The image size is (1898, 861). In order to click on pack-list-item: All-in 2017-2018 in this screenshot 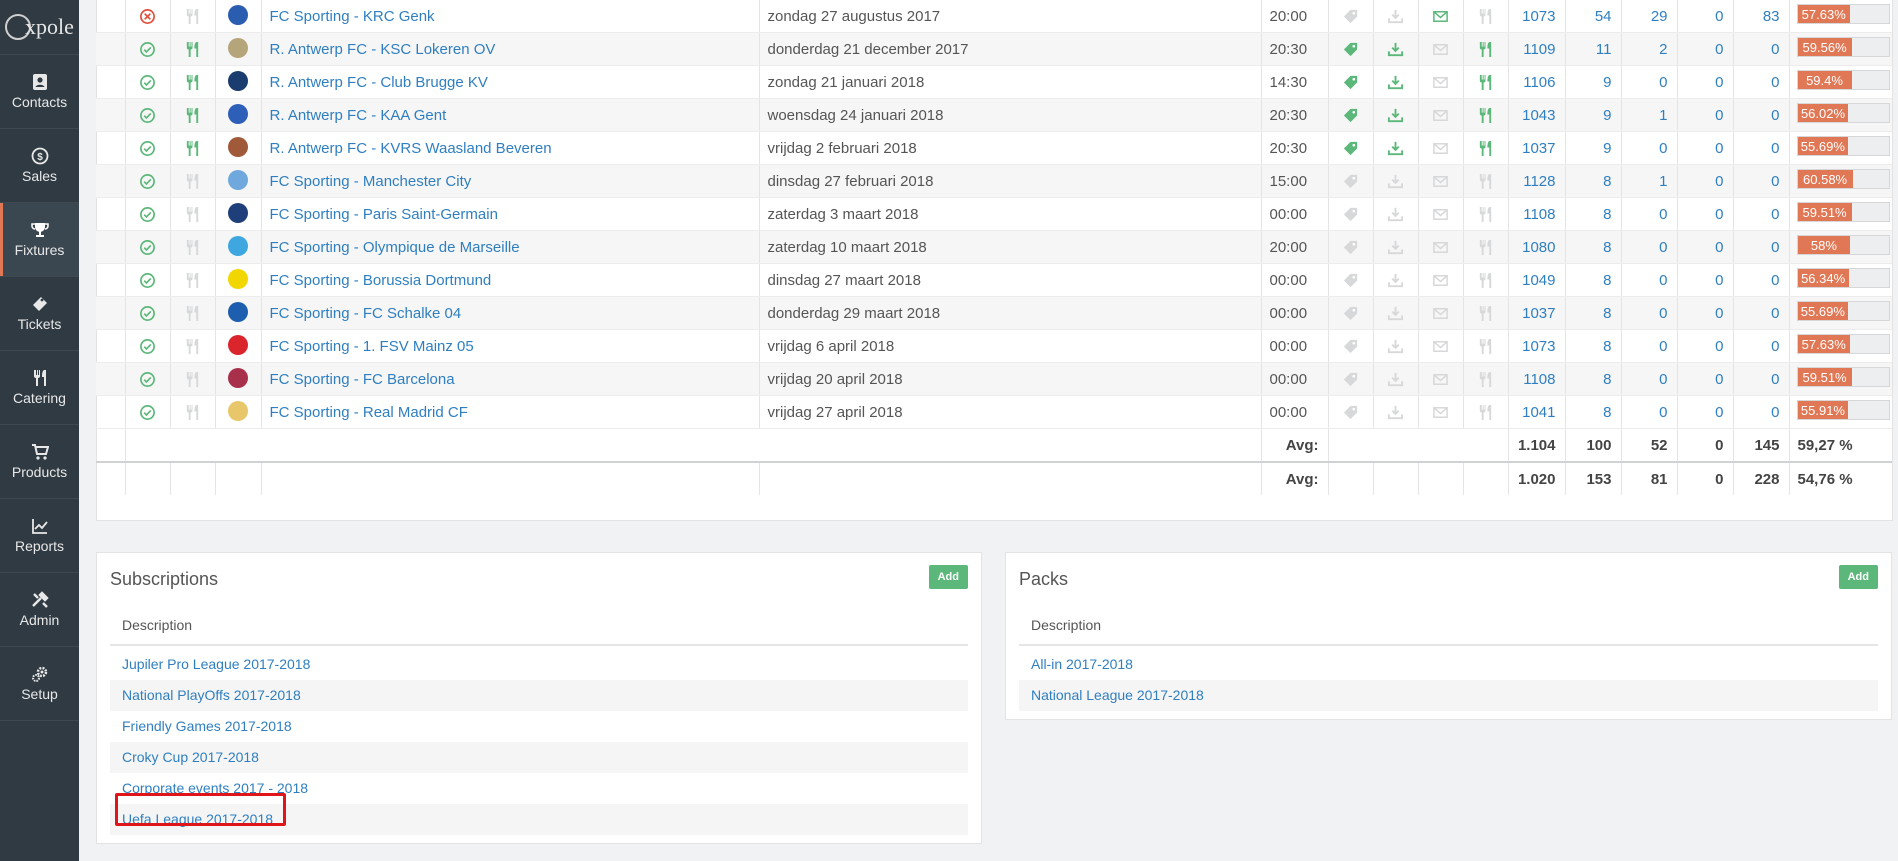, I will do `click(1448, 664)`.